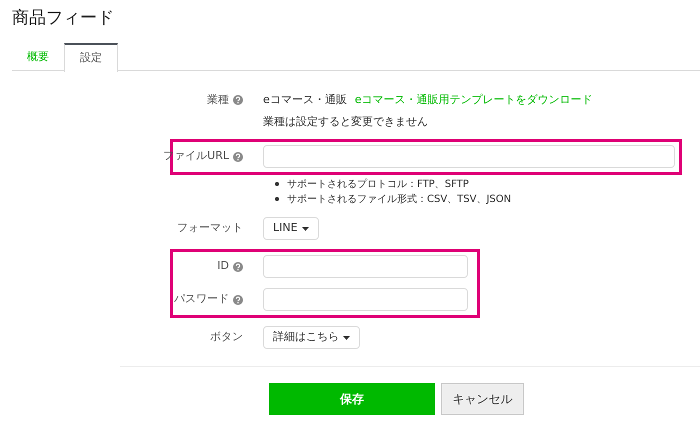  What do you see at coordinates (291, 228) in the screenshot?
I see `dropdown-button: LINE` at bounding box center [291, 228].